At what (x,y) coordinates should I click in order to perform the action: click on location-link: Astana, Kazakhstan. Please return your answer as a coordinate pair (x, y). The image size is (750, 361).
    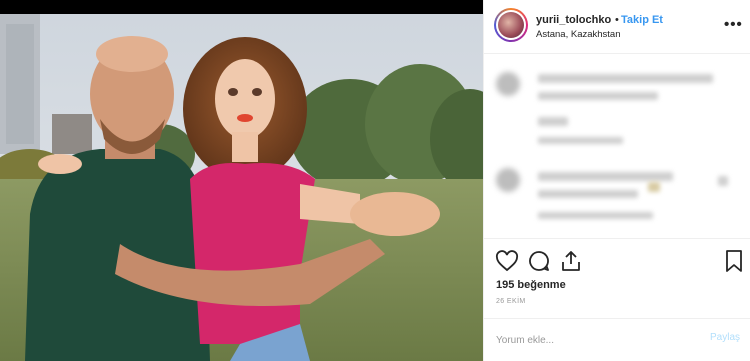
    Looking at the image, I should click on (578, 34).